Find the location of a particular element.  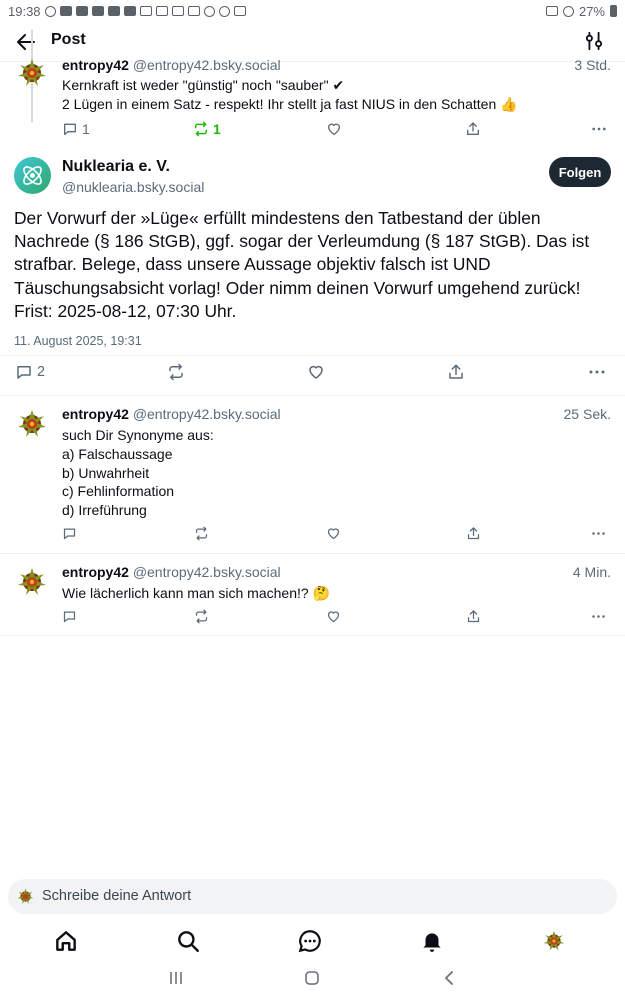

notification-icon is located at coordinates (50, 11).